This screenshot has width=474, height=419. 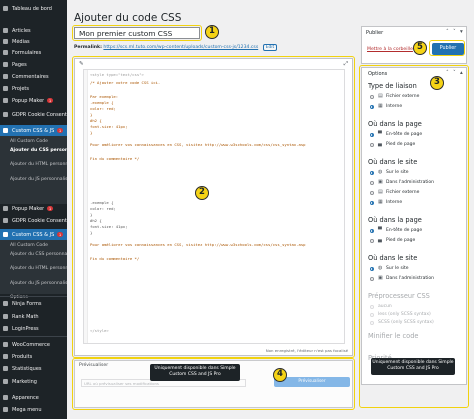 What do you see at coordinates (27, 409) in the screenshot?
I see `sidebar-item-label: Mega menu` at bounding box center [27, 409].